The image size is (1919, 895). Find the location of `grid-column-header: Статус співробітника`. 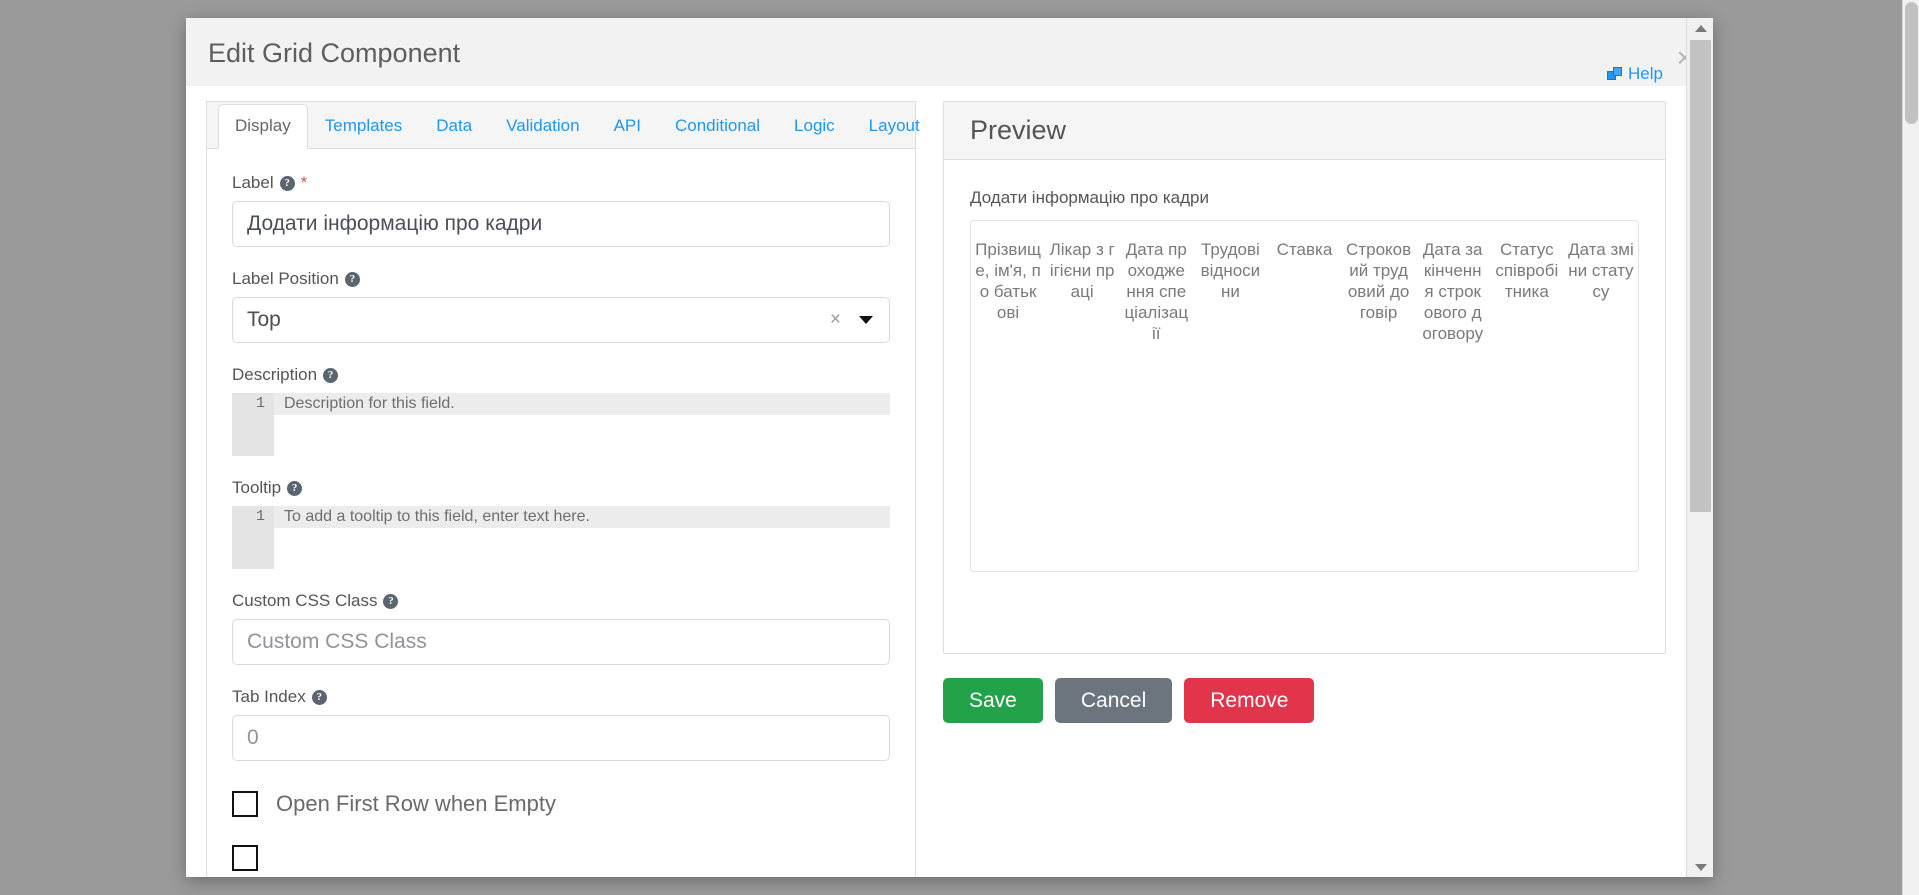

grid-column-header: Статус співробітника is located at coordinates (1527, 270).